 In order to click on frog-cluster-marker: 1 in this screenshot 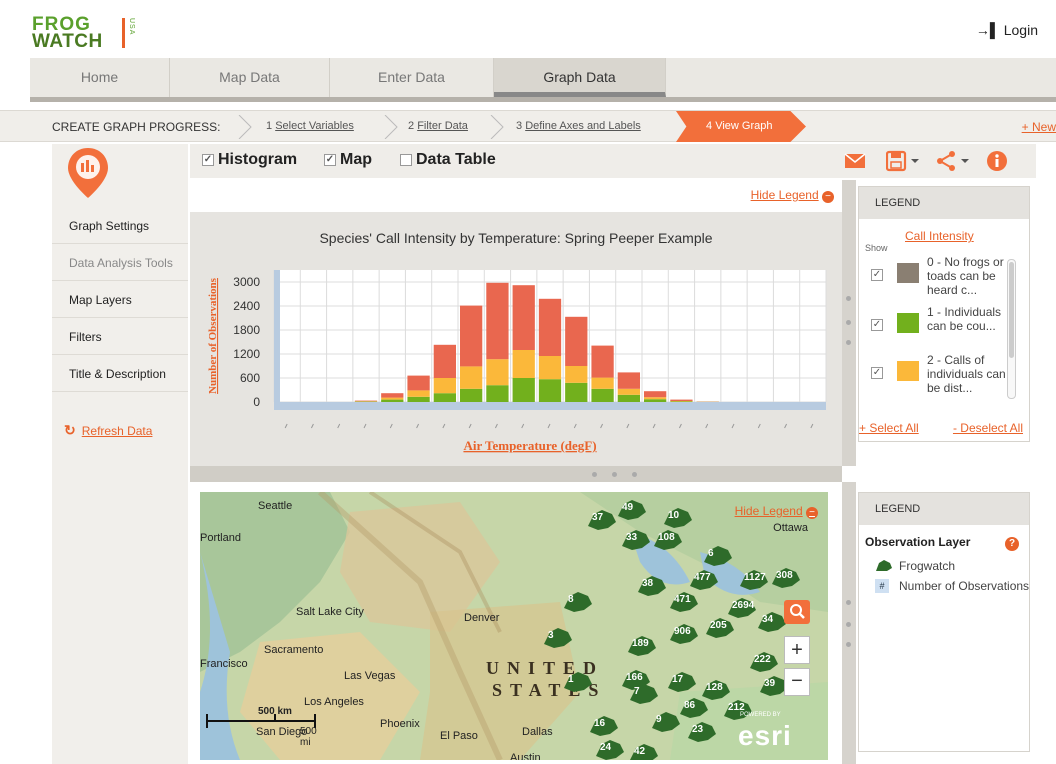, I will do `click(577, 682)`.